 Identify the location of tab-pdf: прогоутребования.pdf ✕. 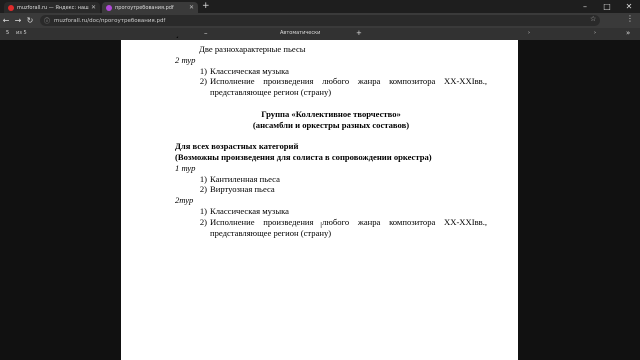
(150, 7).